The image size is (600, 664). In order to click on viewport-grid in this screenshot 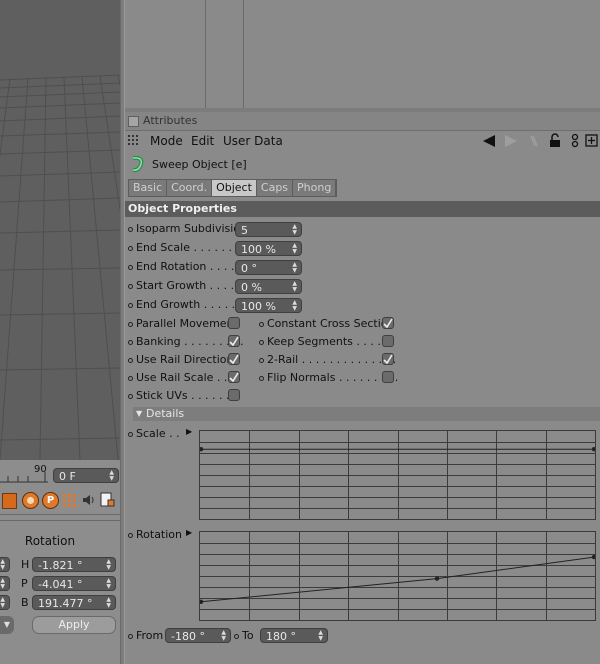, I will do `click(60, 267)`.